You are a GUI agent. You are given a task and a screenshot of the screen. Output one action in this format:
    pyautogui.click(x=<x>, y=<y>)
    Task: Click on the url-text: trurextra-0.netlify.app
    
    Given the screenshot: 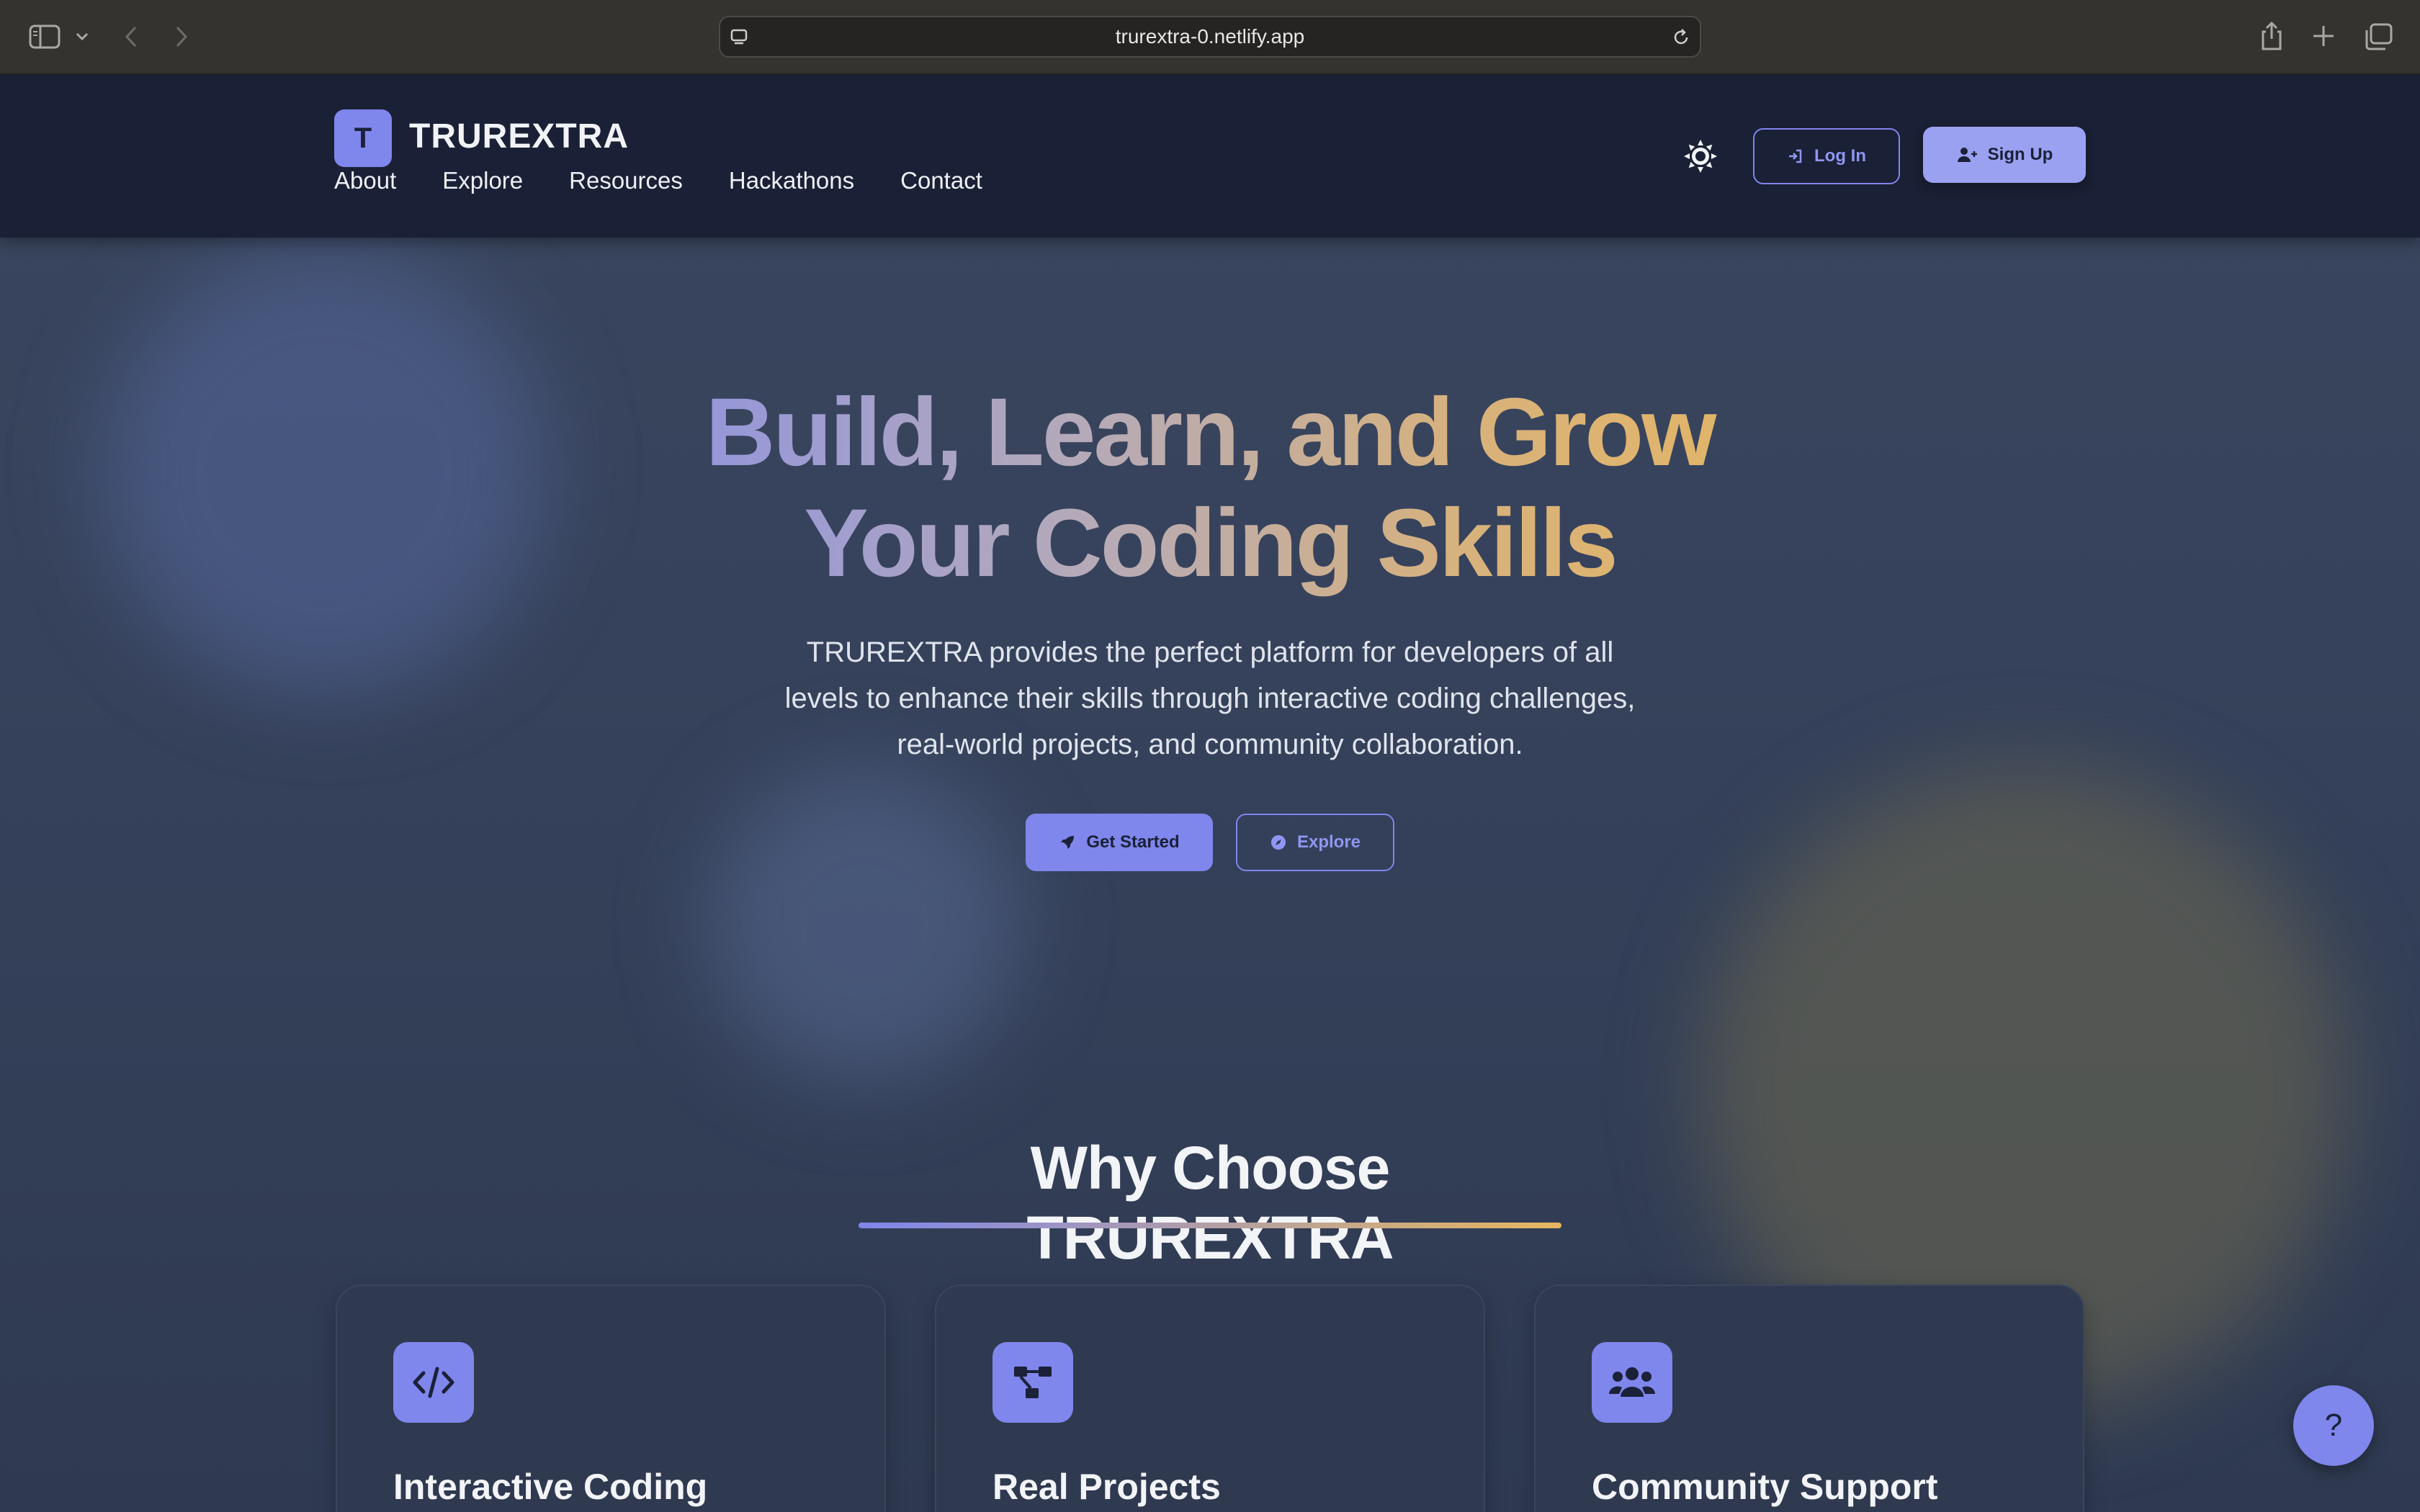 What is the action you would take?
    pyautogui.click(x=1210, y=36)
    